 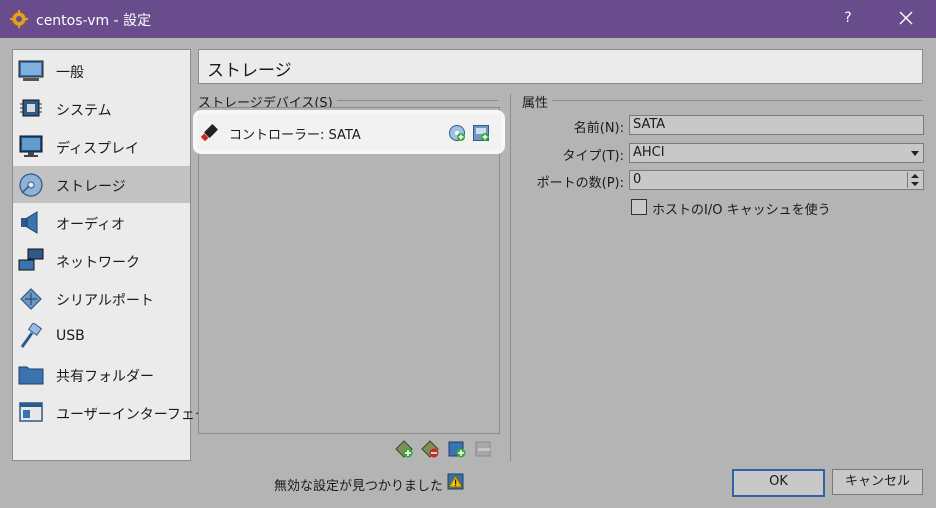 What do you see at coordinates (915, 184) in the screenshot?
I see `spin-down-icon` at bounding box center [915, 184].